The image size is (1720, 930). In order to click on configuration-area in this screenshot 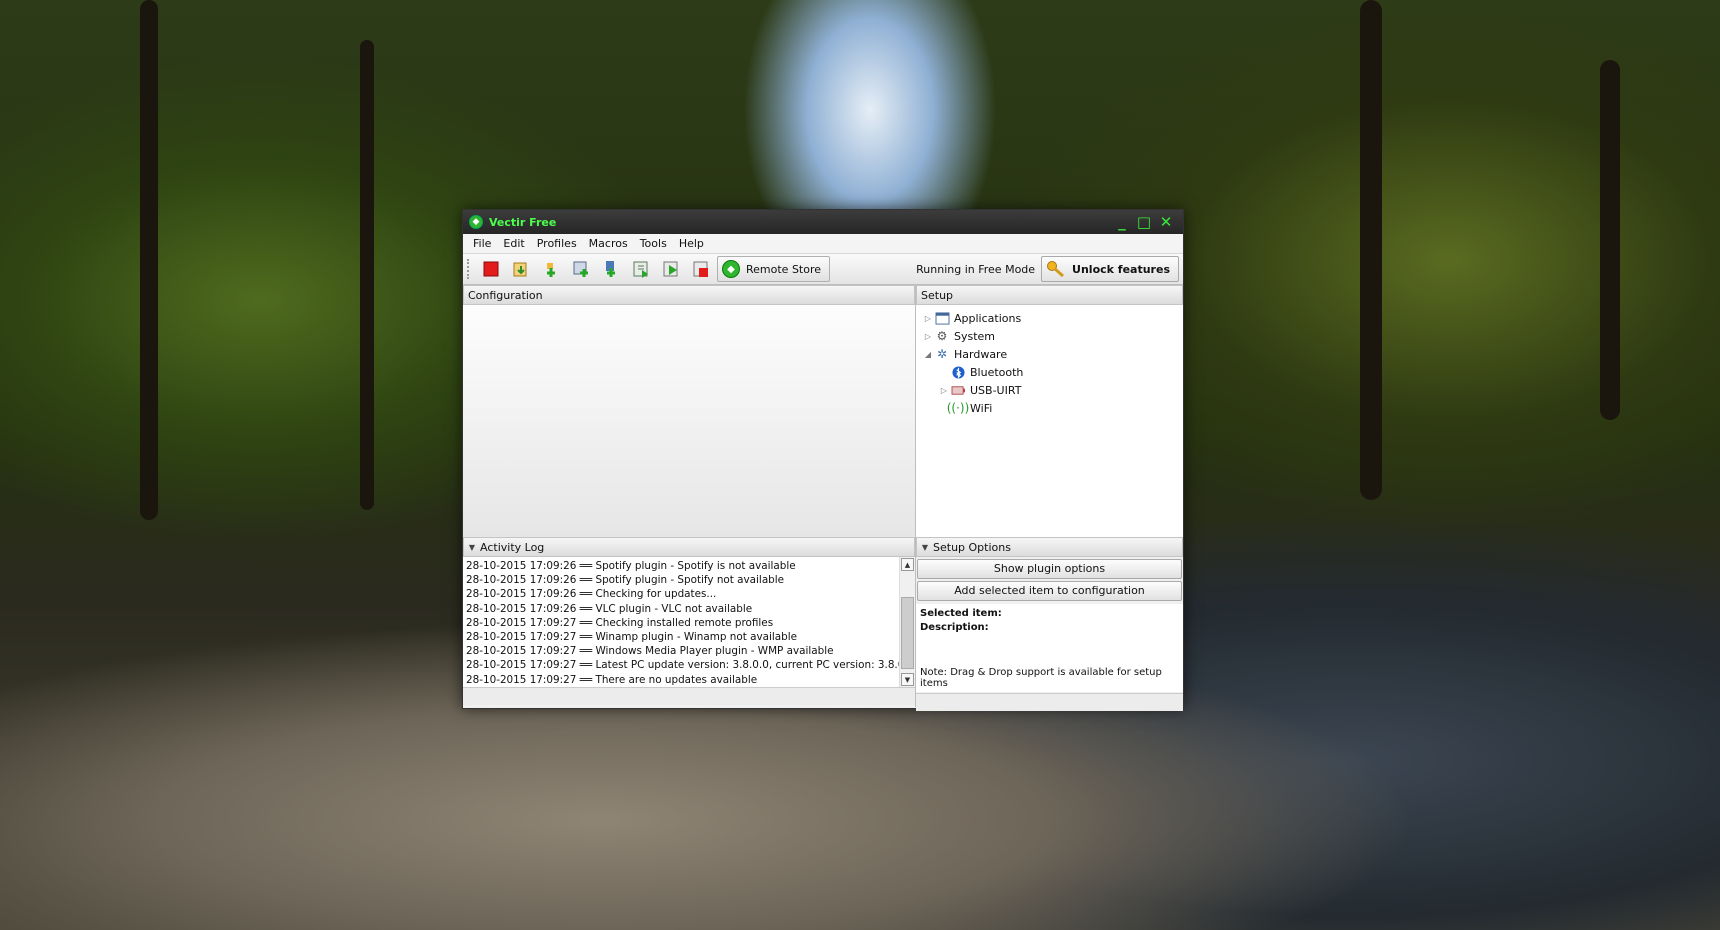, I will do `click(689, 421)`.